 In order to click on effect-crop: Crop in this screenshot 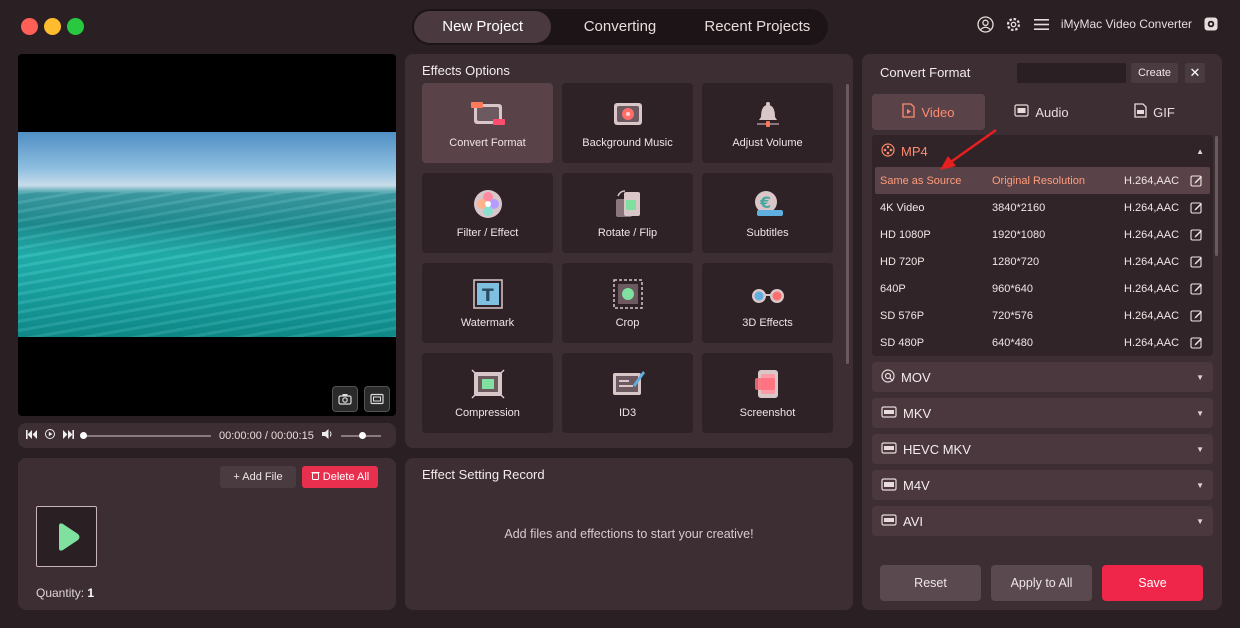, I will do `click(627, 303)`.